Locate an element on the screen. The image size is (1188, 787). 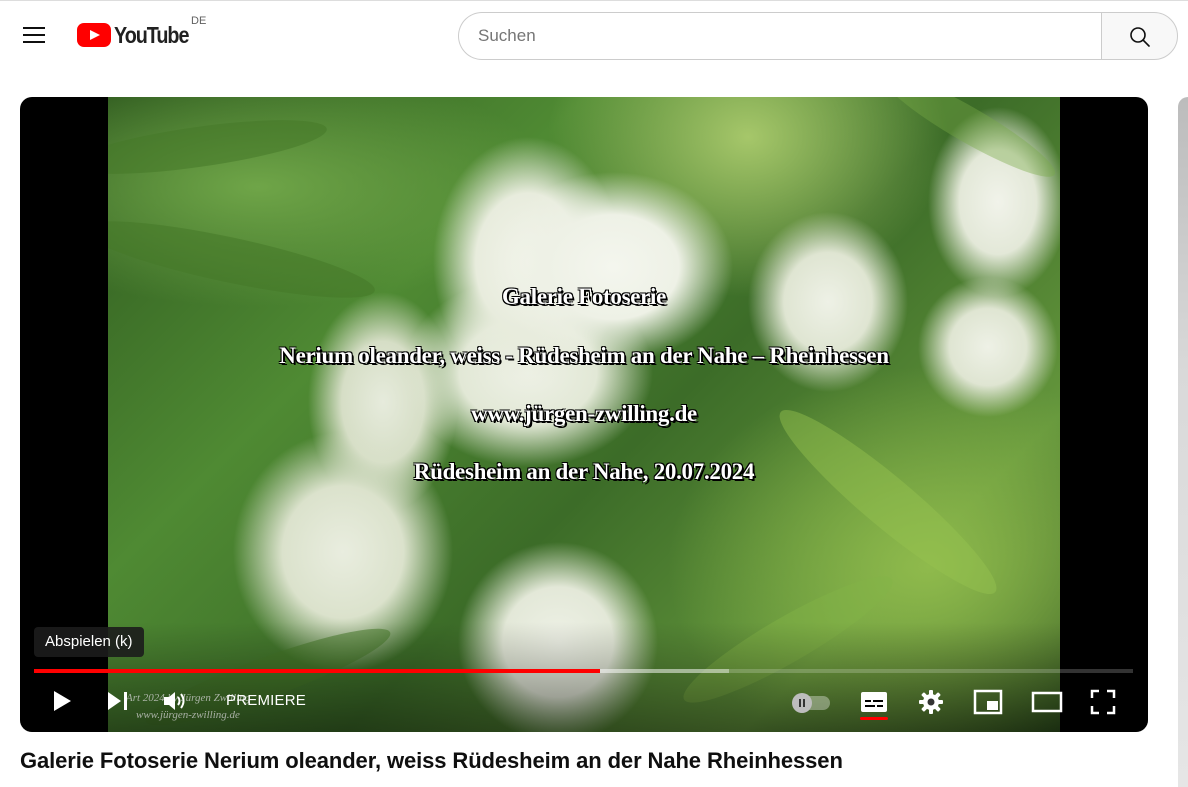
masthead: YouTube DE is located at coordinates (594, 34).